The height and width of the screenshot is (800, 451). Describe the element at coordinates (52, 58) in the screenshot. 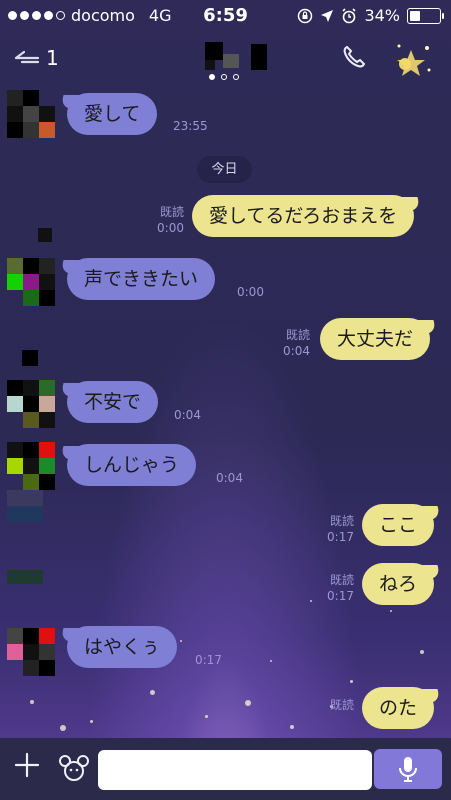

I see `unread-count: 1` at that location.